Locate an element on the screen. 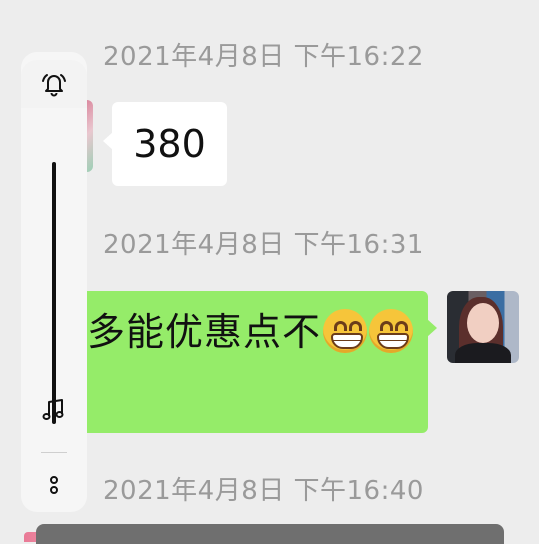 This screenshot has height=544, width=539. outgoing-message-content: 多能优惠点不 is located at coordinates (252, 332).